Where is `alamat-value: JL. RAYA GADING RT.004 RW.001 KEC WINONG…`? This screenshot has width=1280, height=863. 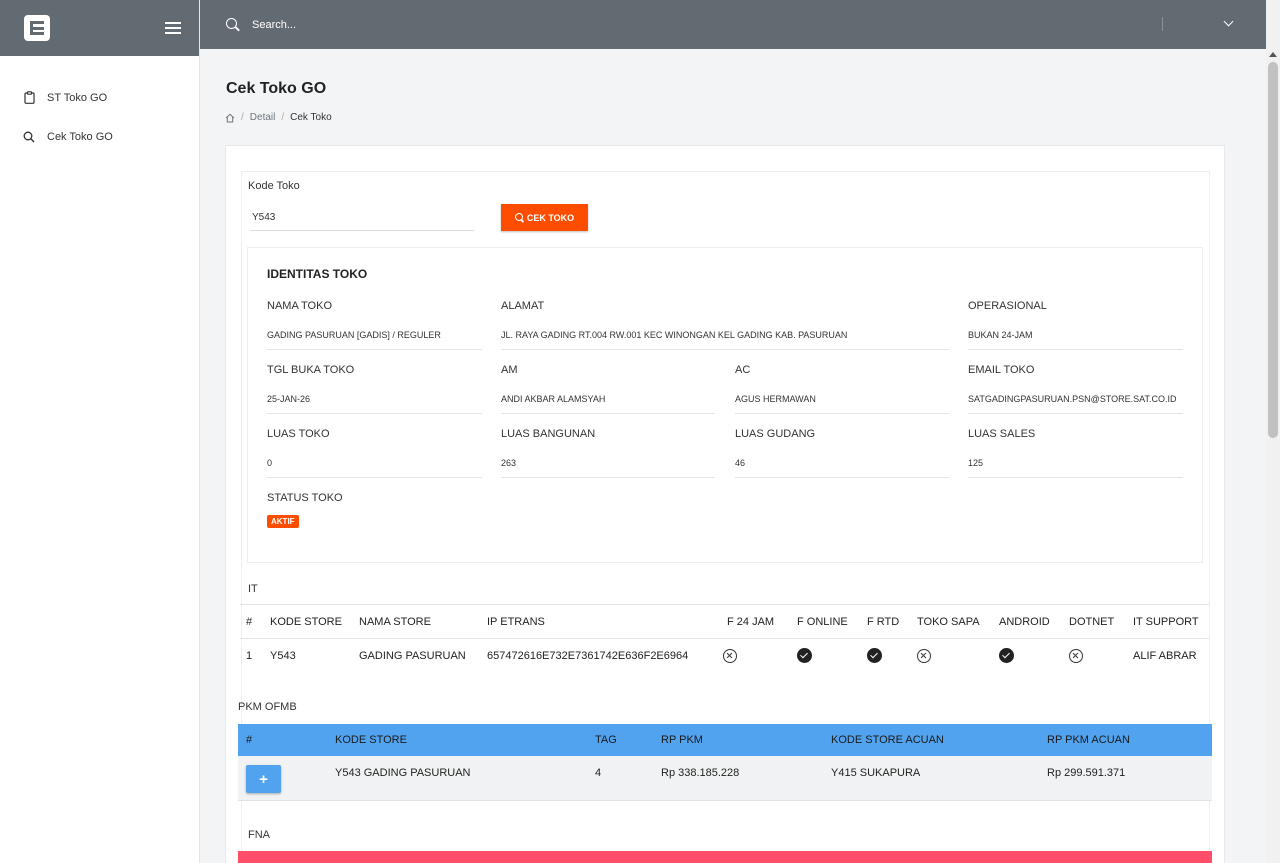
alamat-value: JL. RAYA GADING RT.004 RW.001 KEC WINONG… is located at coordinates (725, 339).